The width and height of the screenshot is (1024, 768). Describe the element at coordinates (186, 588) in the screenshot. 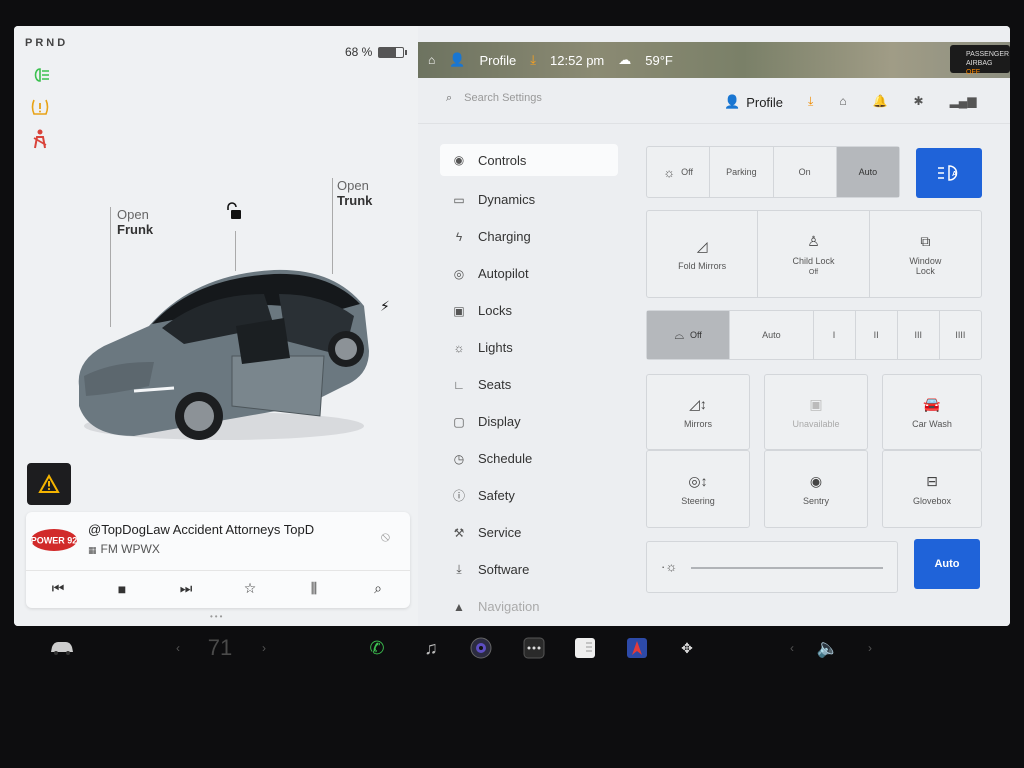

I see `next-track-icon: ⏭` at that location.